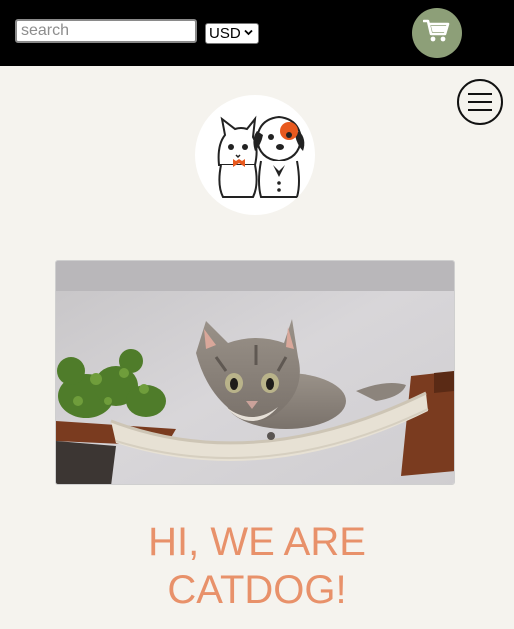 This screenshot has height=629, width=514. I want to click on top-bar: USD, so click(257, 33).